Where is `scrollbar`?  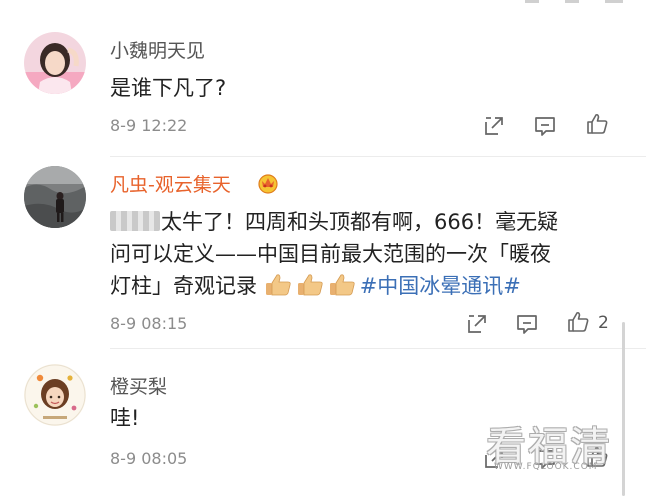
scrollbar is located at coordinates (623, 409).